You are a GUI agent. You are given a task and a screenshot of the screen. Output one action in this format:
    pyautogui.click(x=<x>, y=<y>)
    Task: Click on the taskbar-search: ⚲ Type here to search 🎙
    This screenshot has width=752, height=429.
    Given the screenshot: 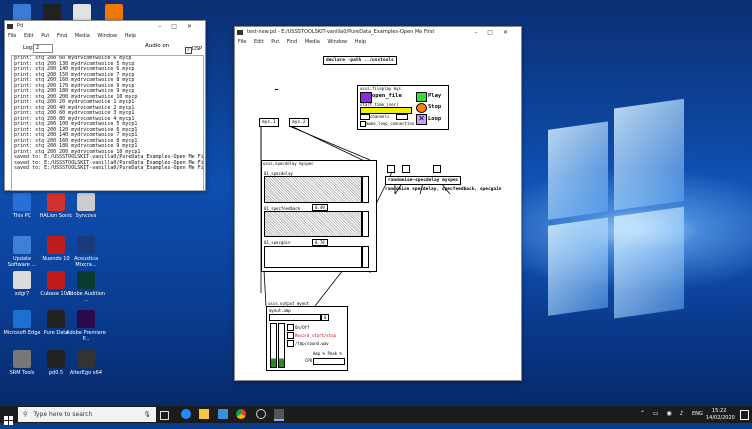 What is the action you would take?
    pyautogui.click(x=87, y=414)
    